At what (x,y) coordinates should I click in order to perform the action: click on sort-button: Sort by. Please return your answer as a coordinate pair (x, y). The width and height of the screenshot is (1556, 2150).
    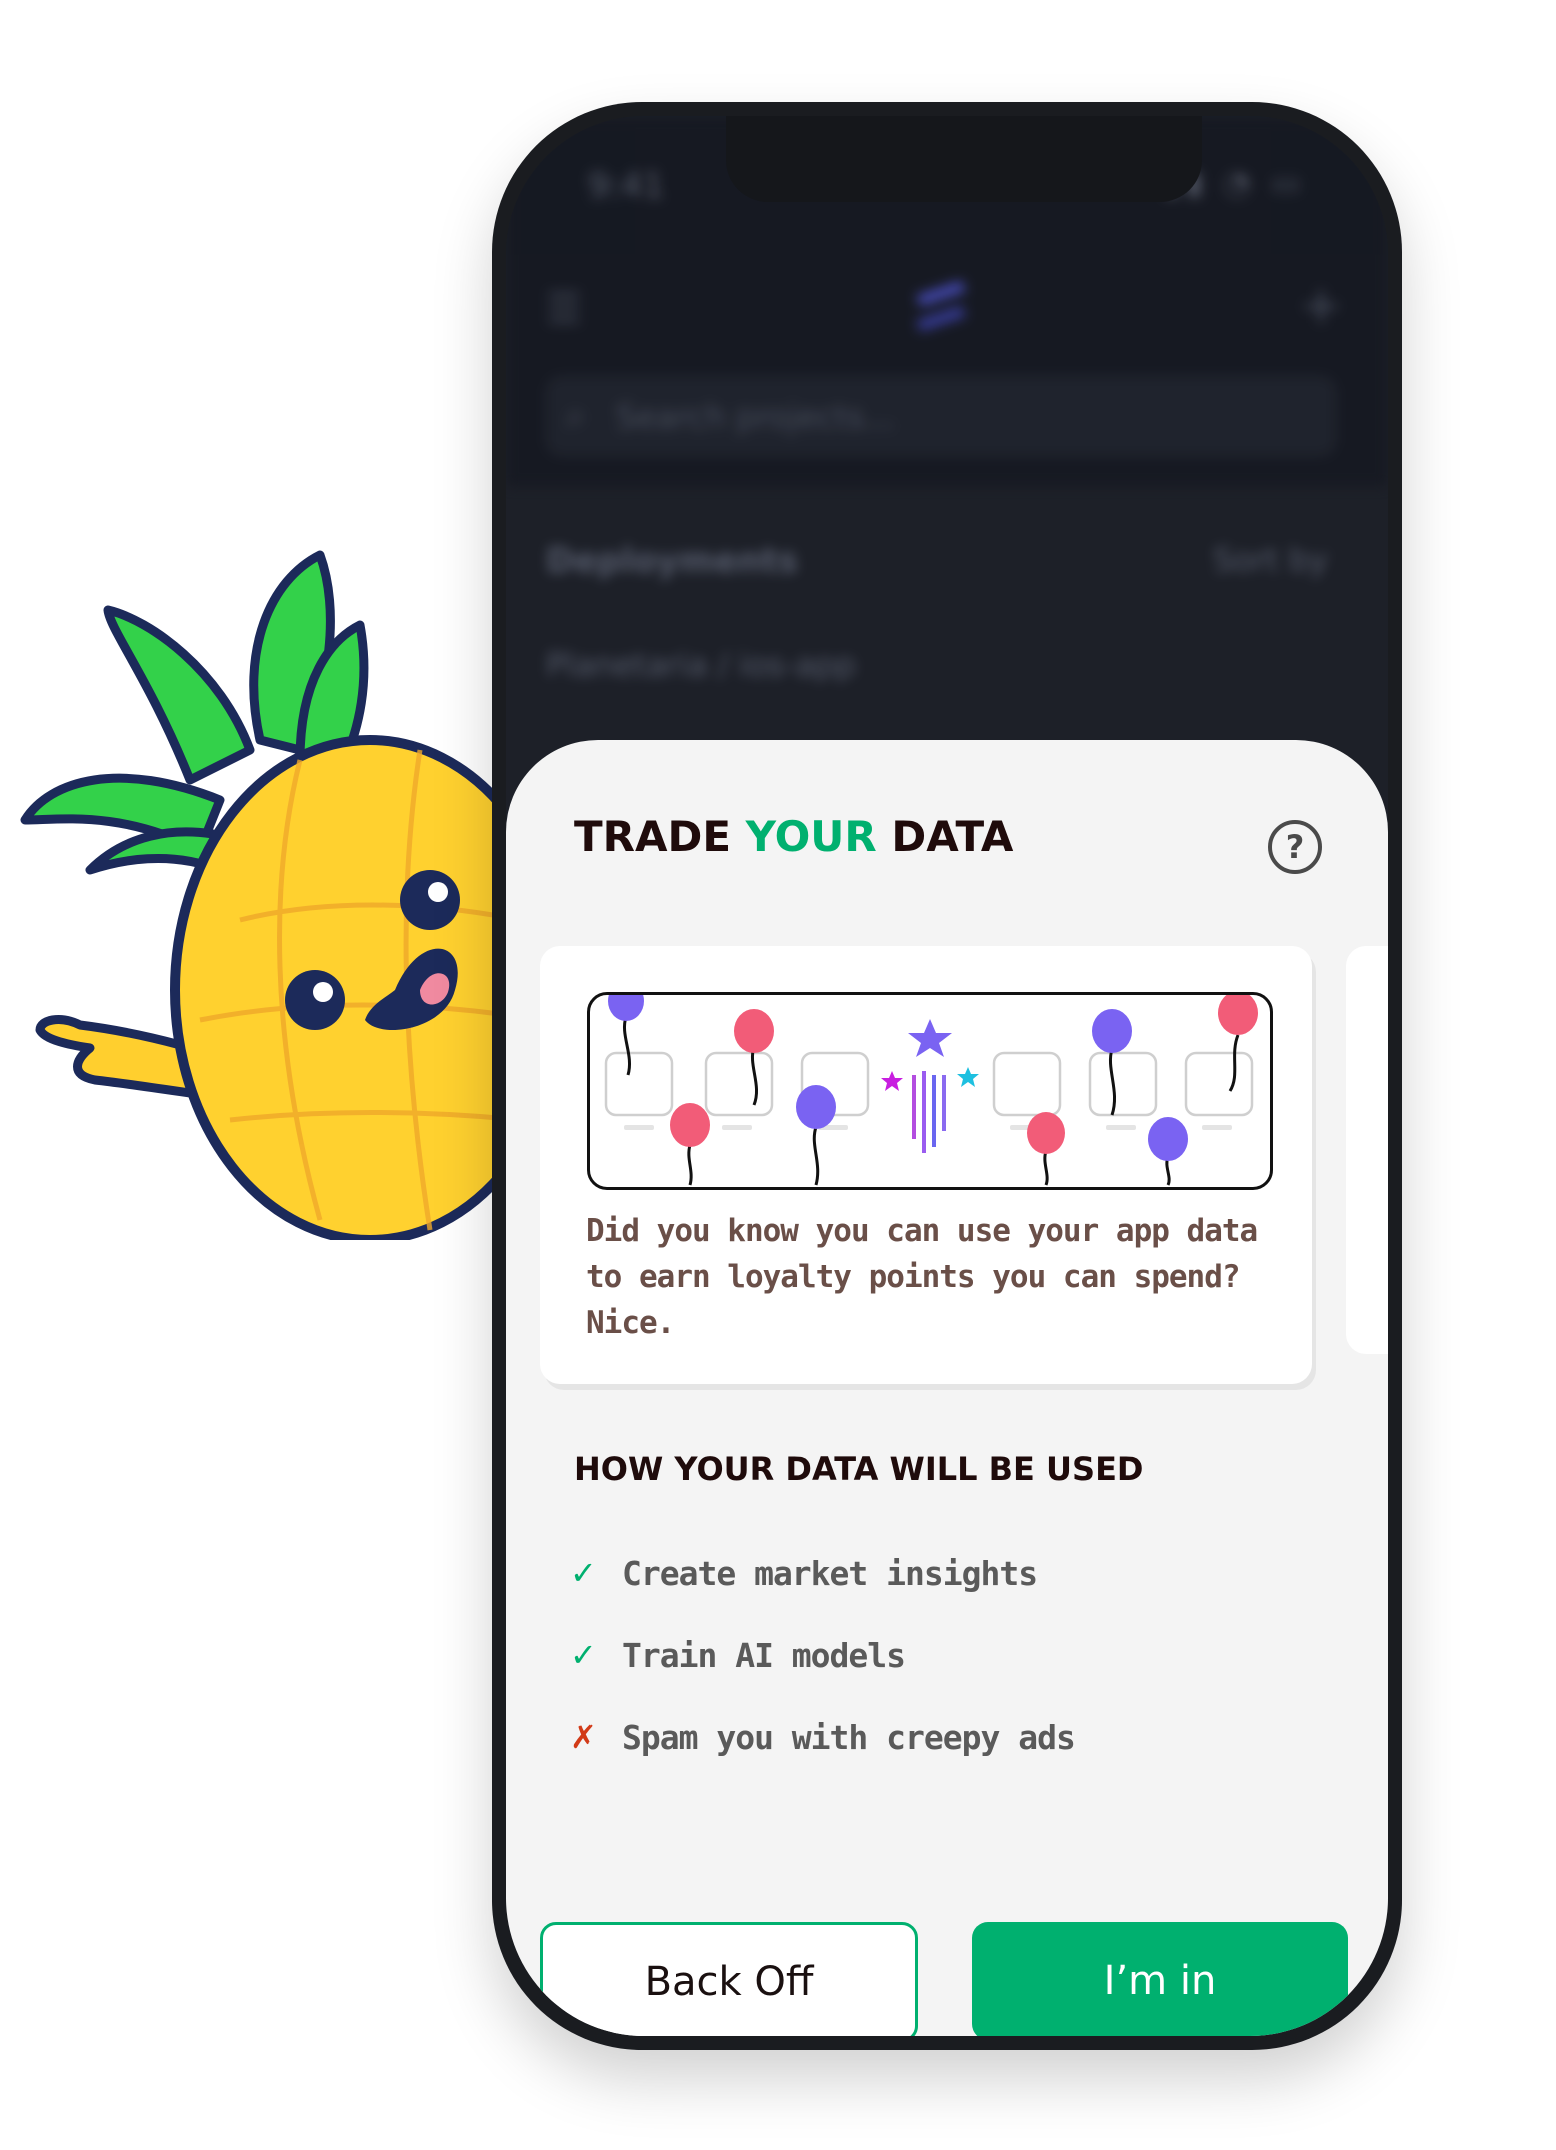
    Looking at the image, I should click on (1270, 560).